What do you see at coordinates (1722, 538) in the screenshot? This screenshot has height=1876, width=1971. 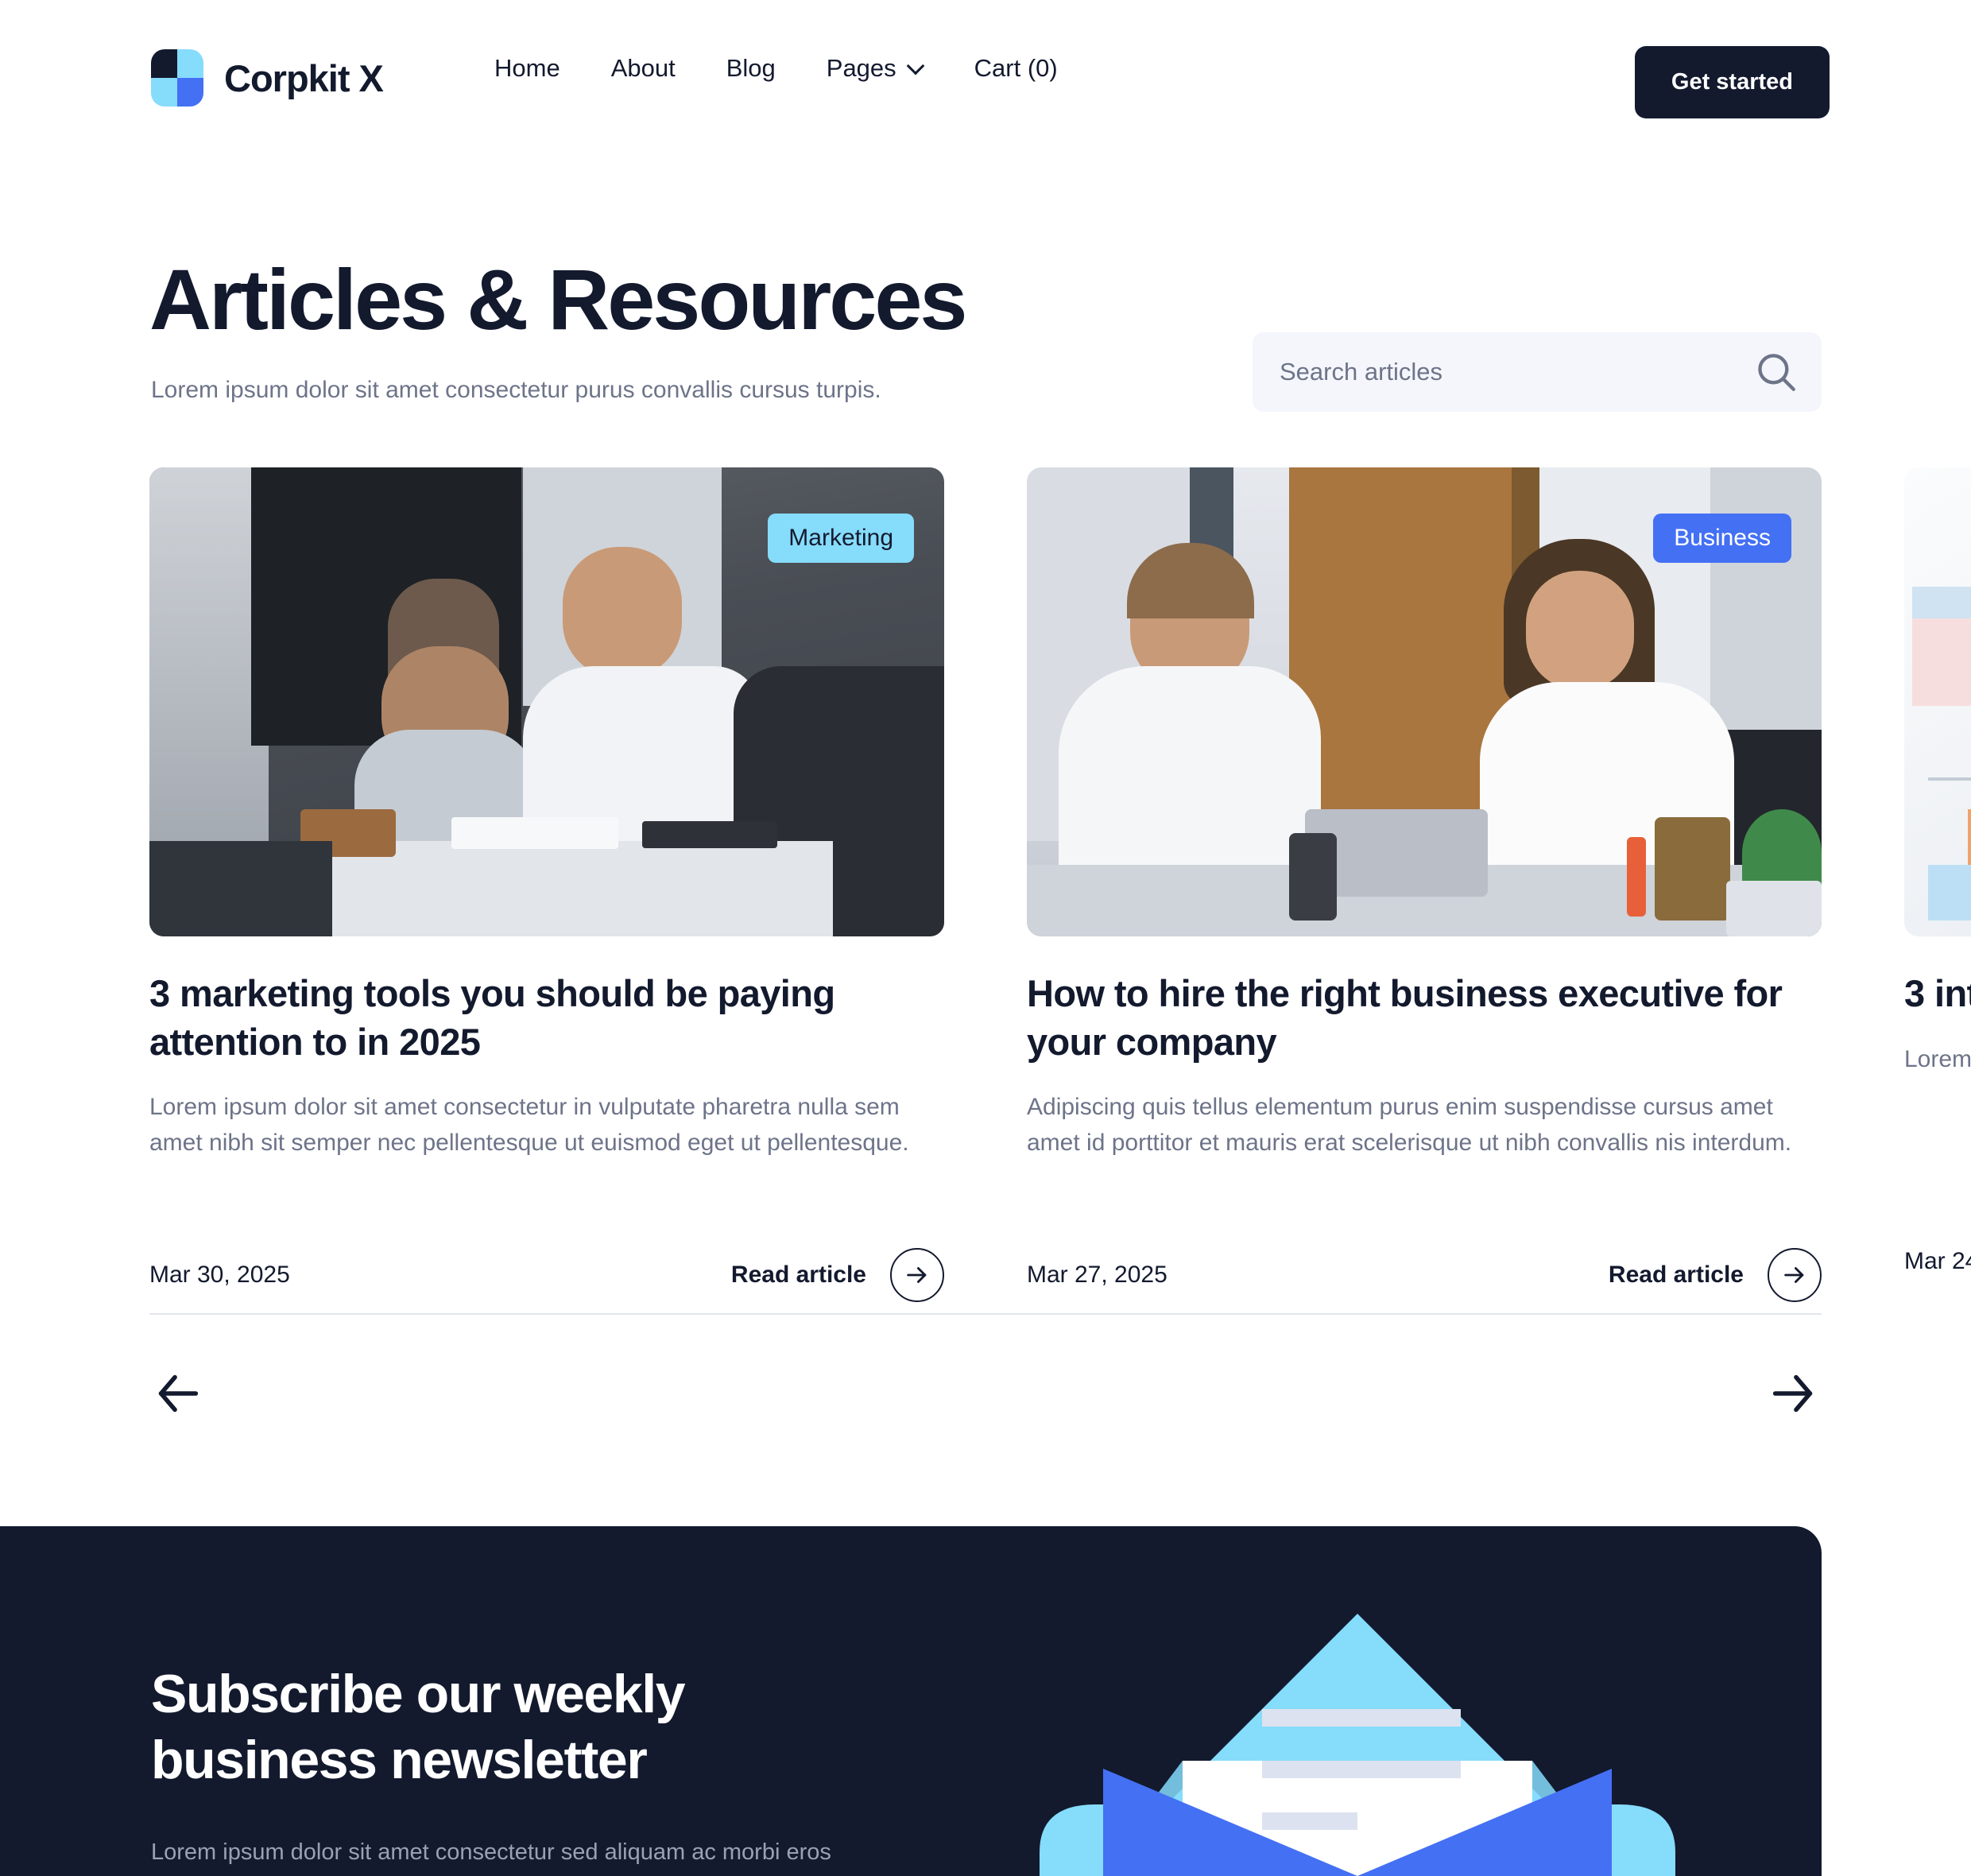 I see `category-badge: Business` at bounding box center [1722, 538].